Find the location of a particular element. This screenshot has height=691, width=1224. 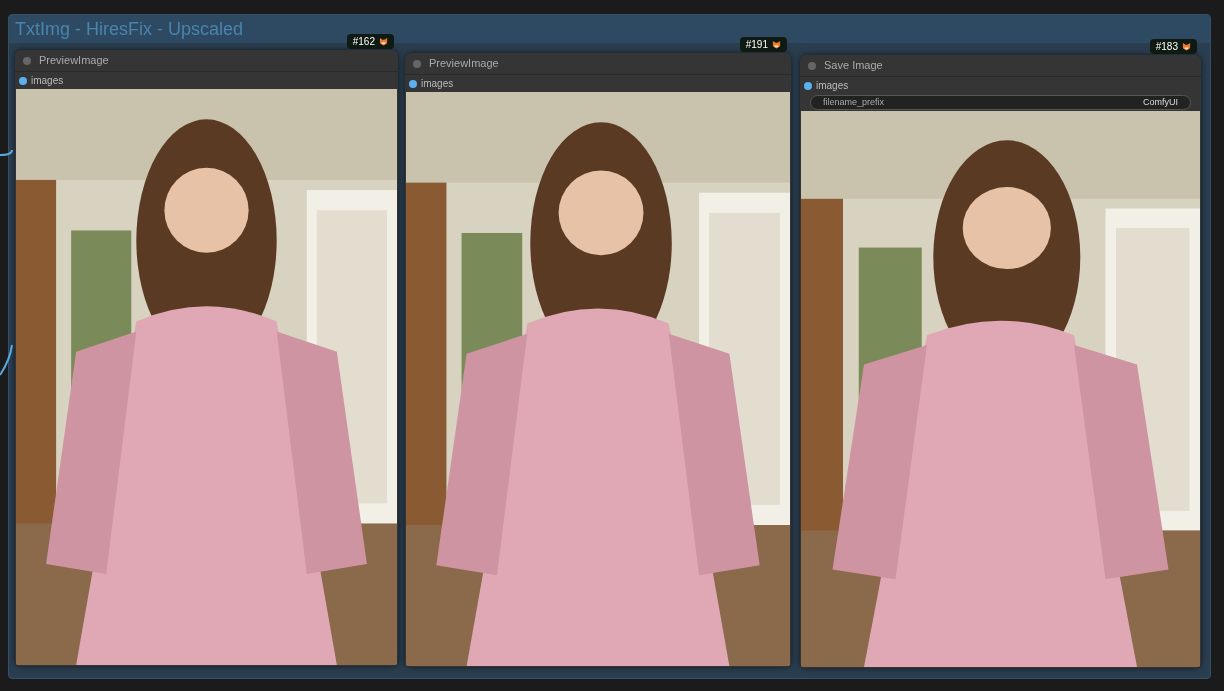

node-id: #162 is located at coordinates (363, 42).